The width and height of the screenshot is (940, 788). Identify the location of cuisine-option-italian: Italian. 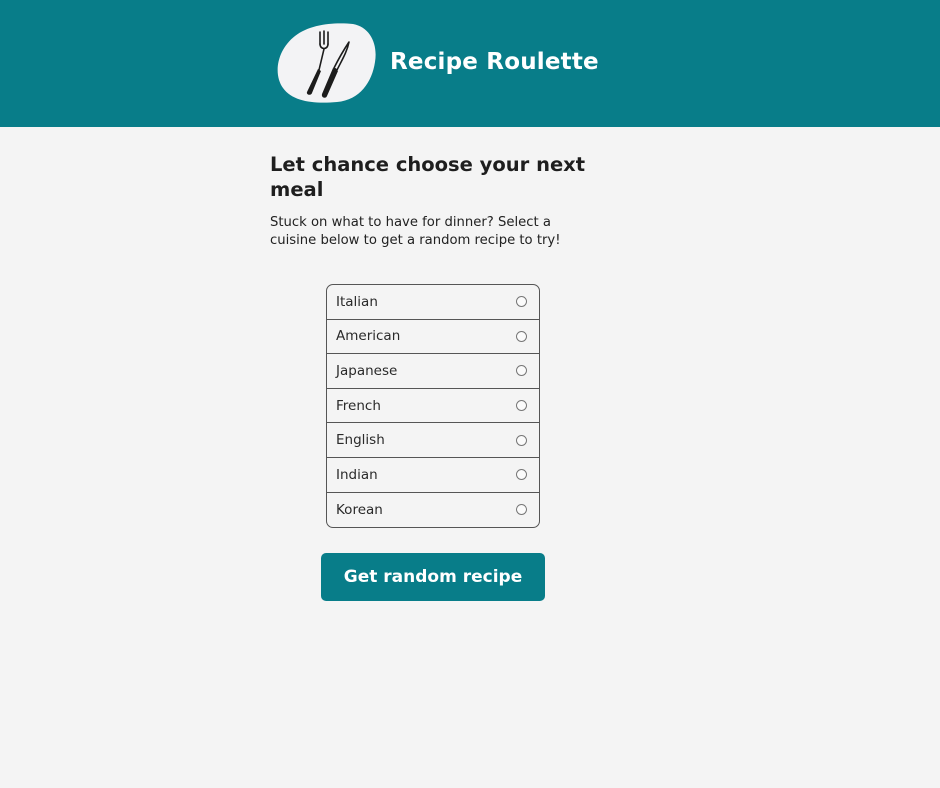
(433, 302).